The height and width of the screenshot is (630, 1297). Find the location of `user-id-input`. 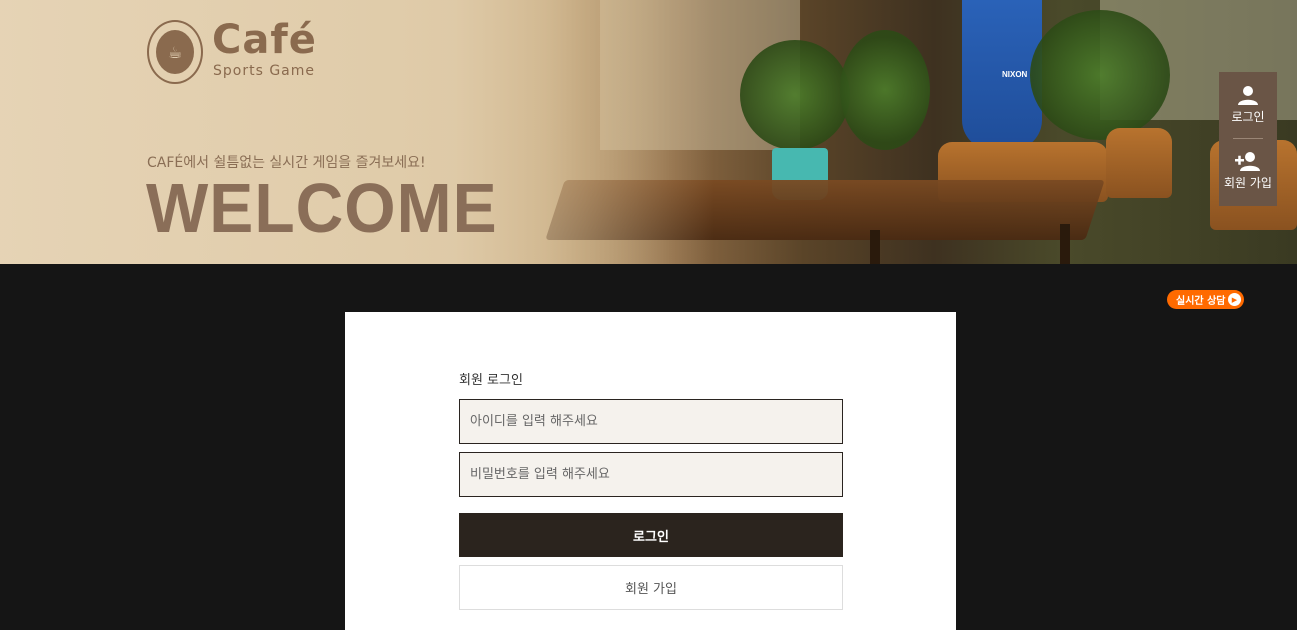

user-id-input is located at coordinates (651, 421).